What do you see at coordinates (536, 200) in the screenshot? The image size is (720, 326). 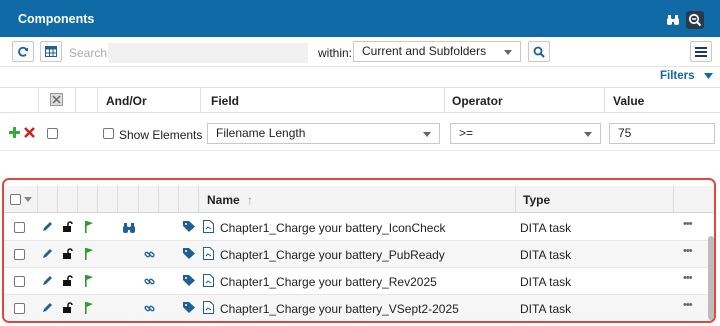 I see `type-column-header: Type` at bounding box center [536, 200].